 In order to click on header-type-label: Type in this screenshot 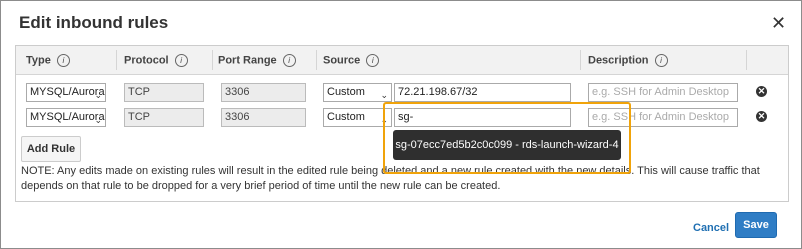, I will do `click(38, 60)`.